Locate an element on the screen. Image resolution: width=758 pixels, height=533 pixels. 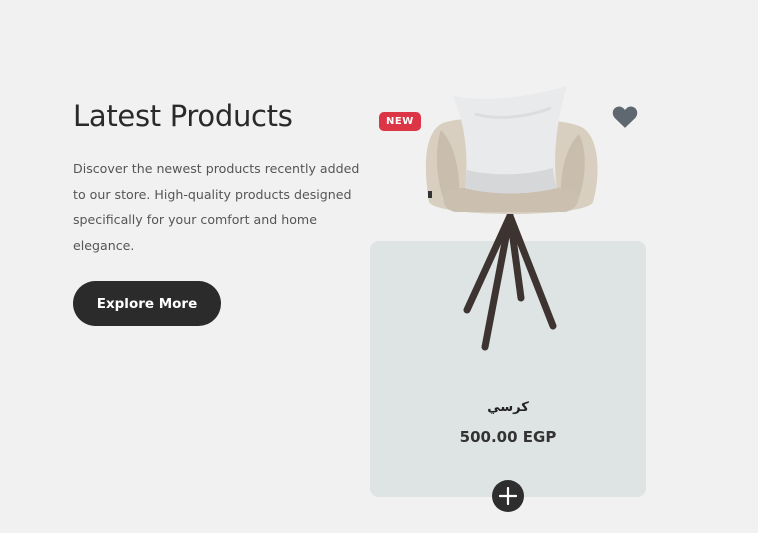
add-to-cart-button is located at coordinates (508, 496).